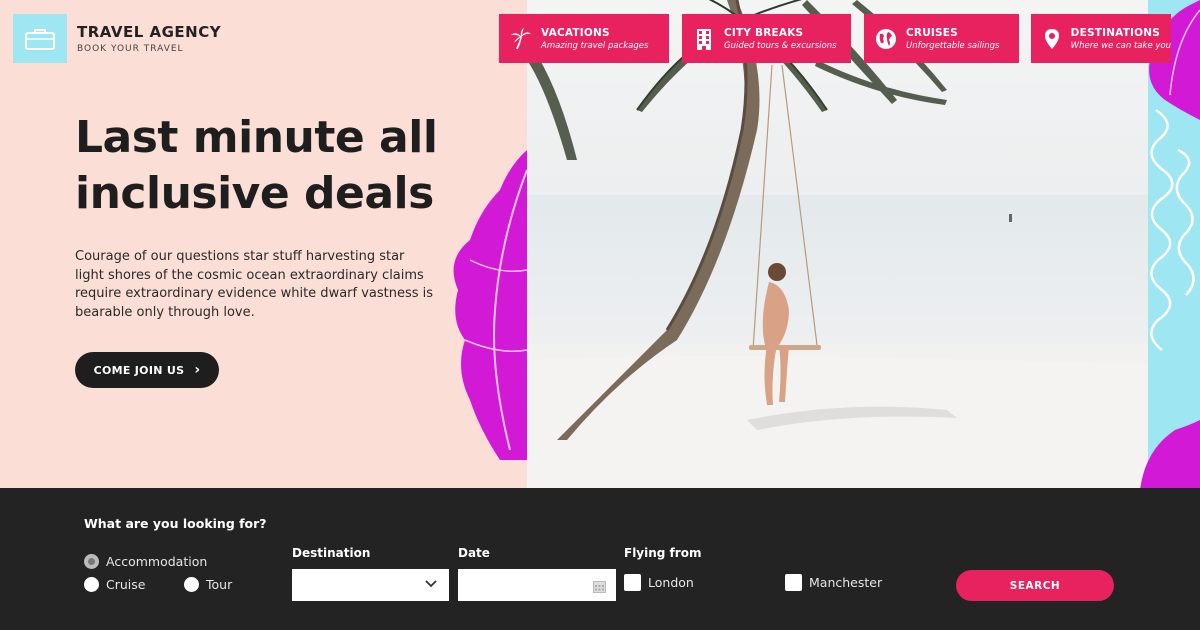 This screenshot has width=1200, height=630. What do you see at coordinates (431, 584) in the screenshot?
I see `chevron-down-icon` at bounding box center [431, 584].